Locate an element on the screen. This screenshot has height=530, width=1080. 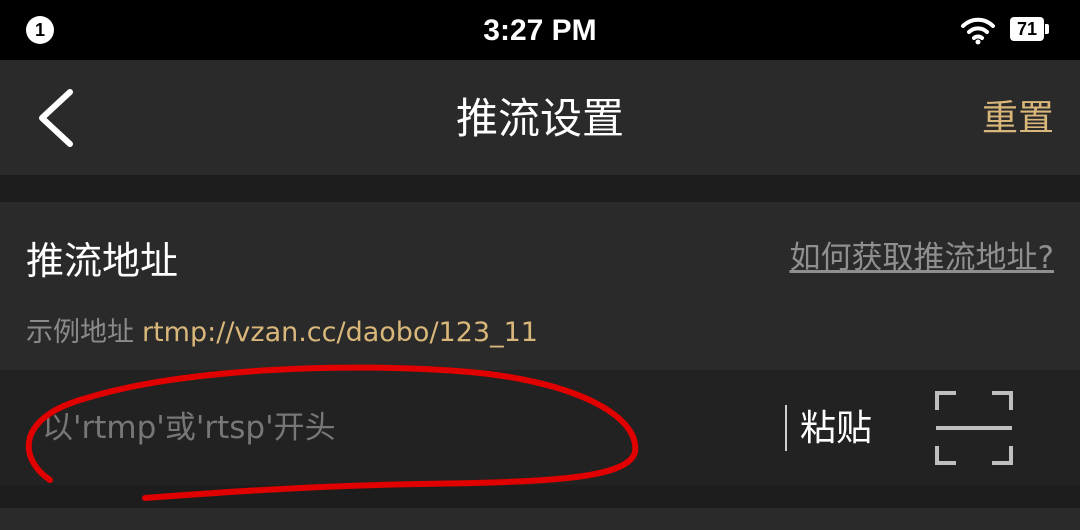
stream-url-input is located at coordinates (392, 428).